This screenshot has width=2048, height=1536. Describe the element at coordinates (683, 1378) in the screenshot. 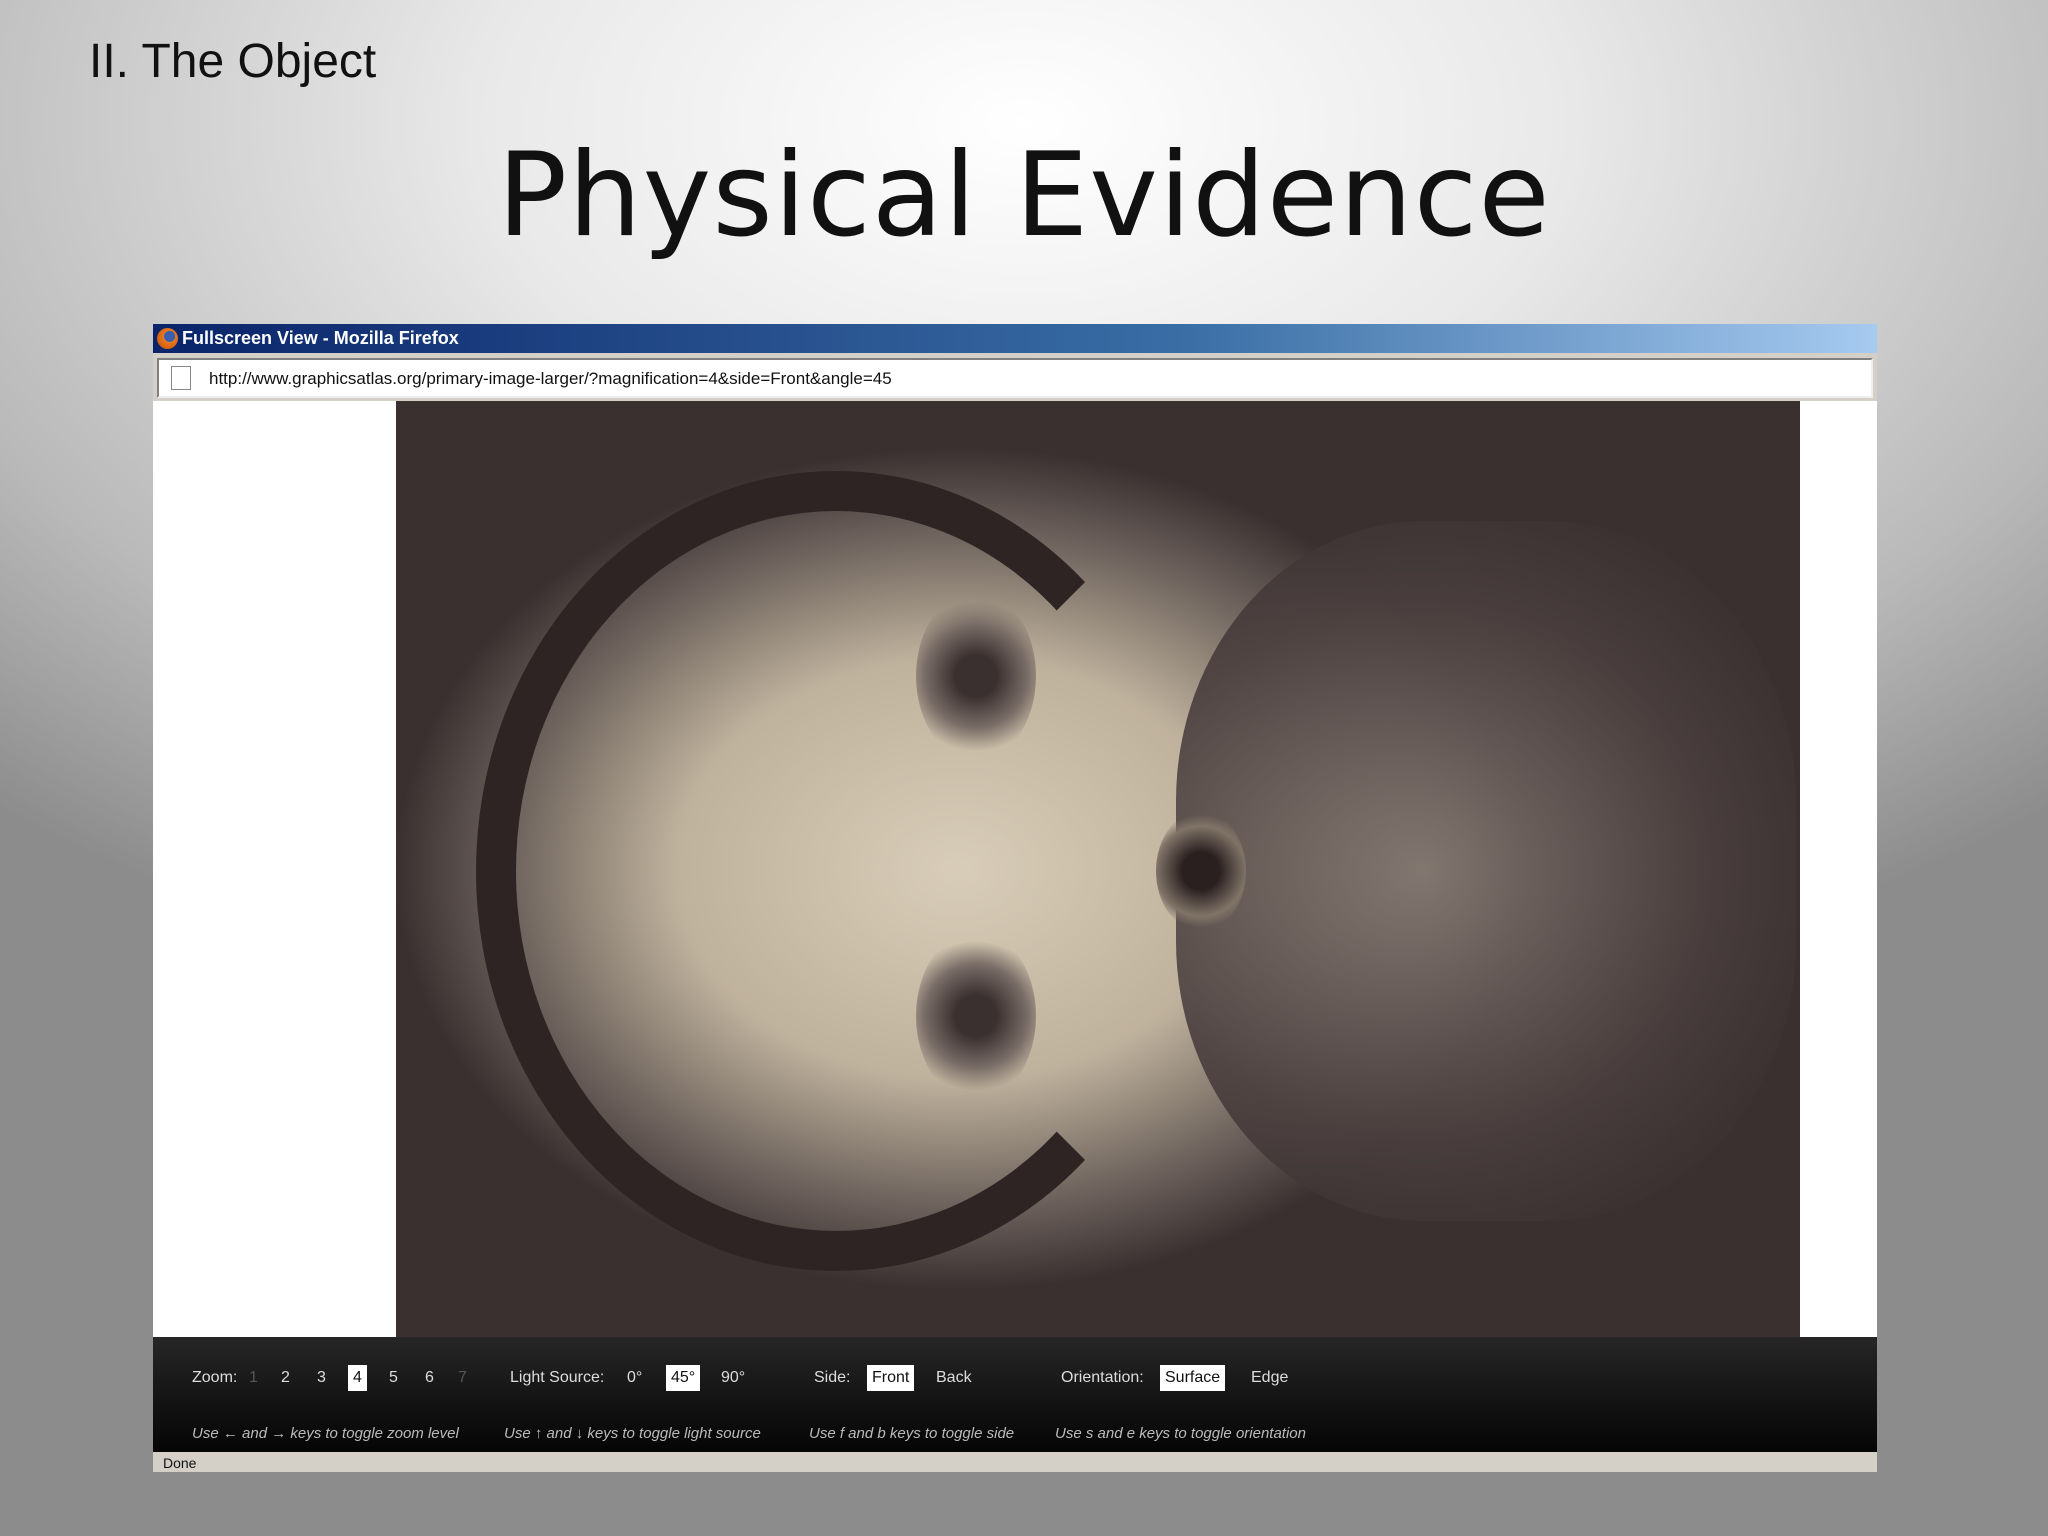

I see `light-45-button: 45°` at that location.